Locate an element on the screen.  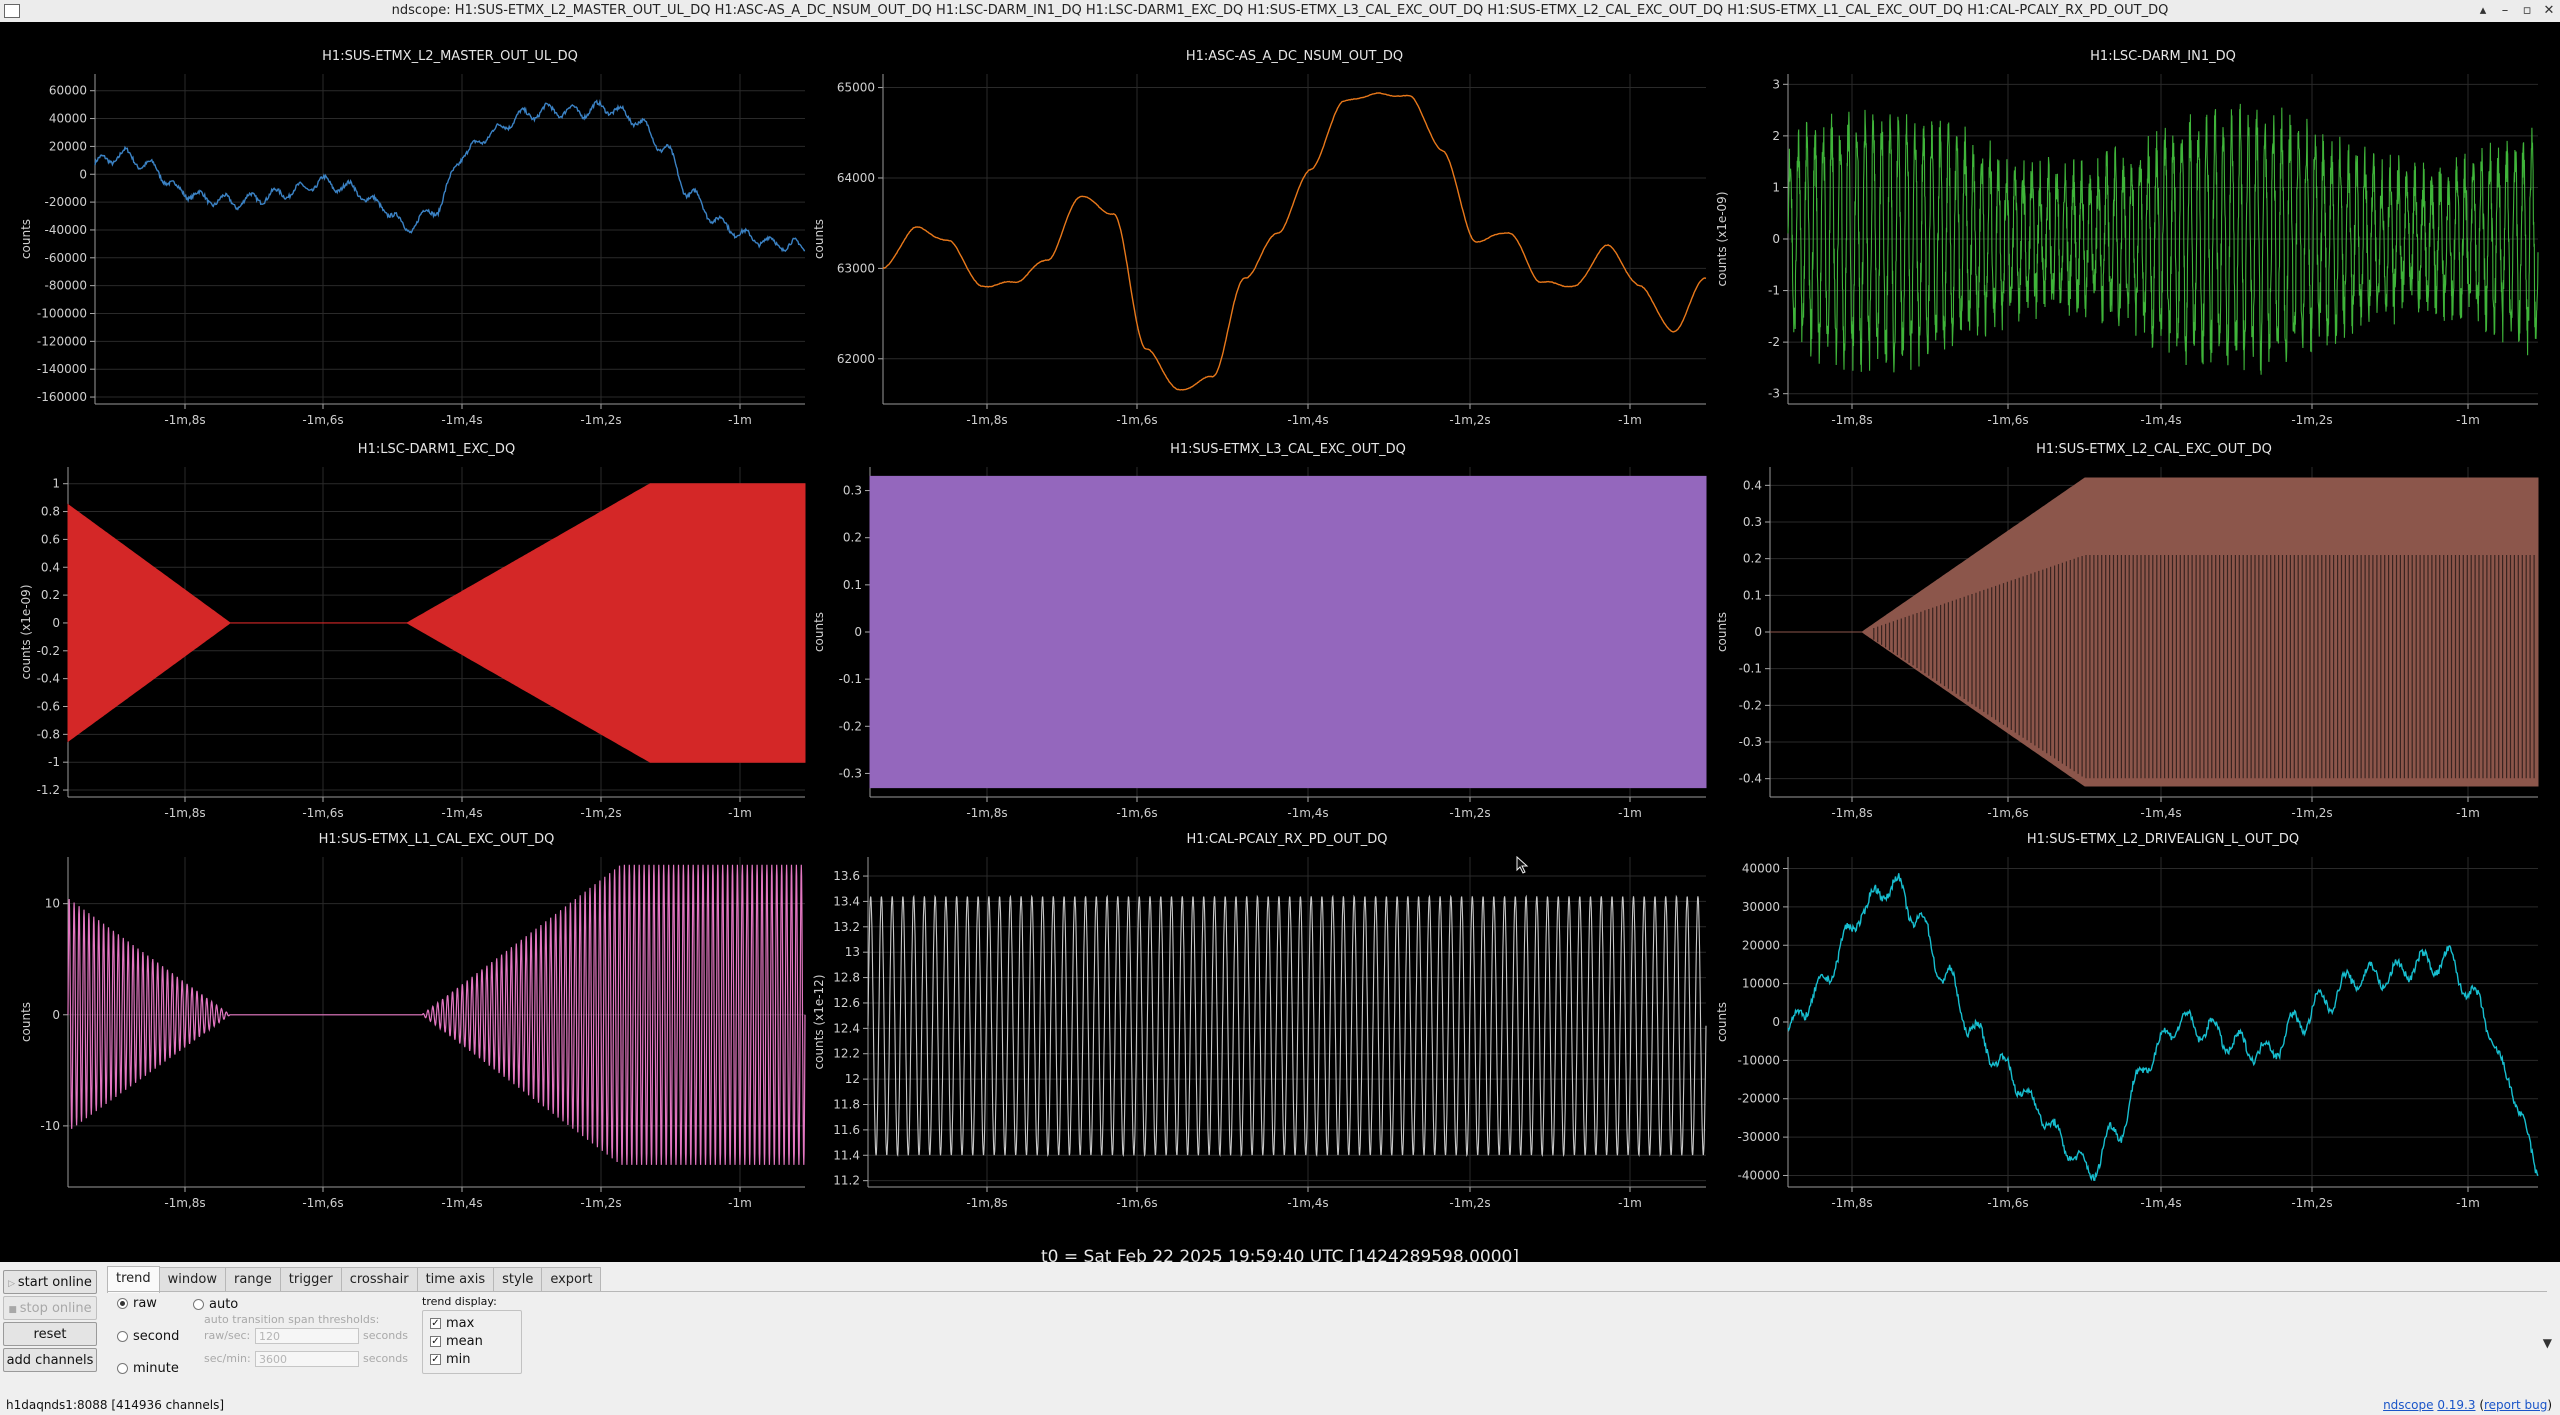
expand-arrow-icon: ▼ is located at coordinates (2547, 1343).